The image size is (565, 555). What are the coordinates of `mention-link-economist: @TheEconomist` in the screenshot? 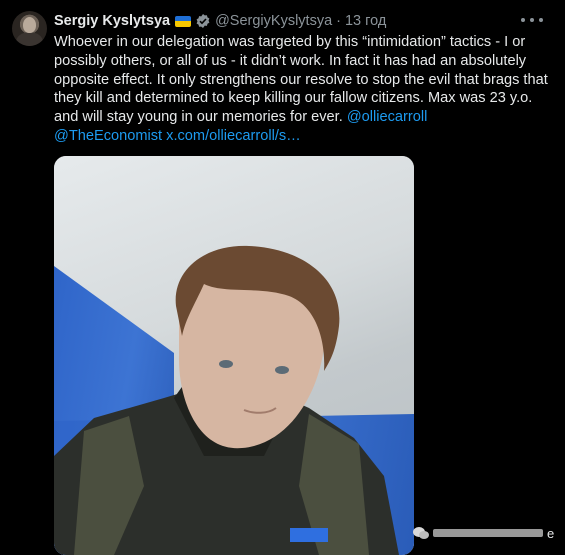 It's located at (108, 136).